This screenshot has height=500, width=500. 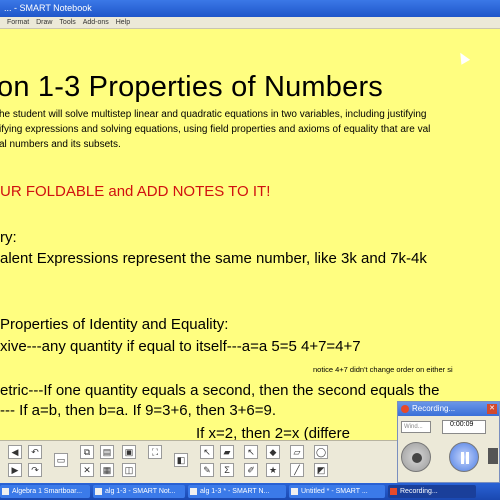 I want to click on paste-icon: ▤, so click(x=107, y=452).